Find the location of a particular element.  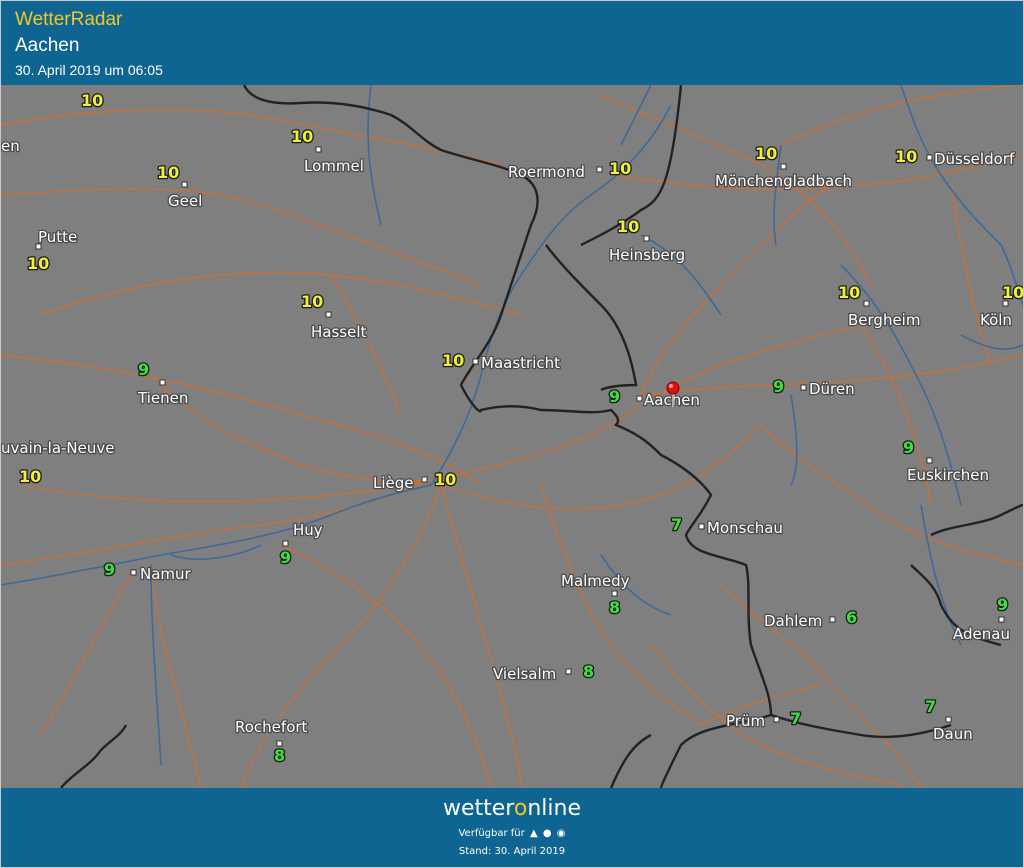

city-label: Maastricht is located at coordinates (520, 363).